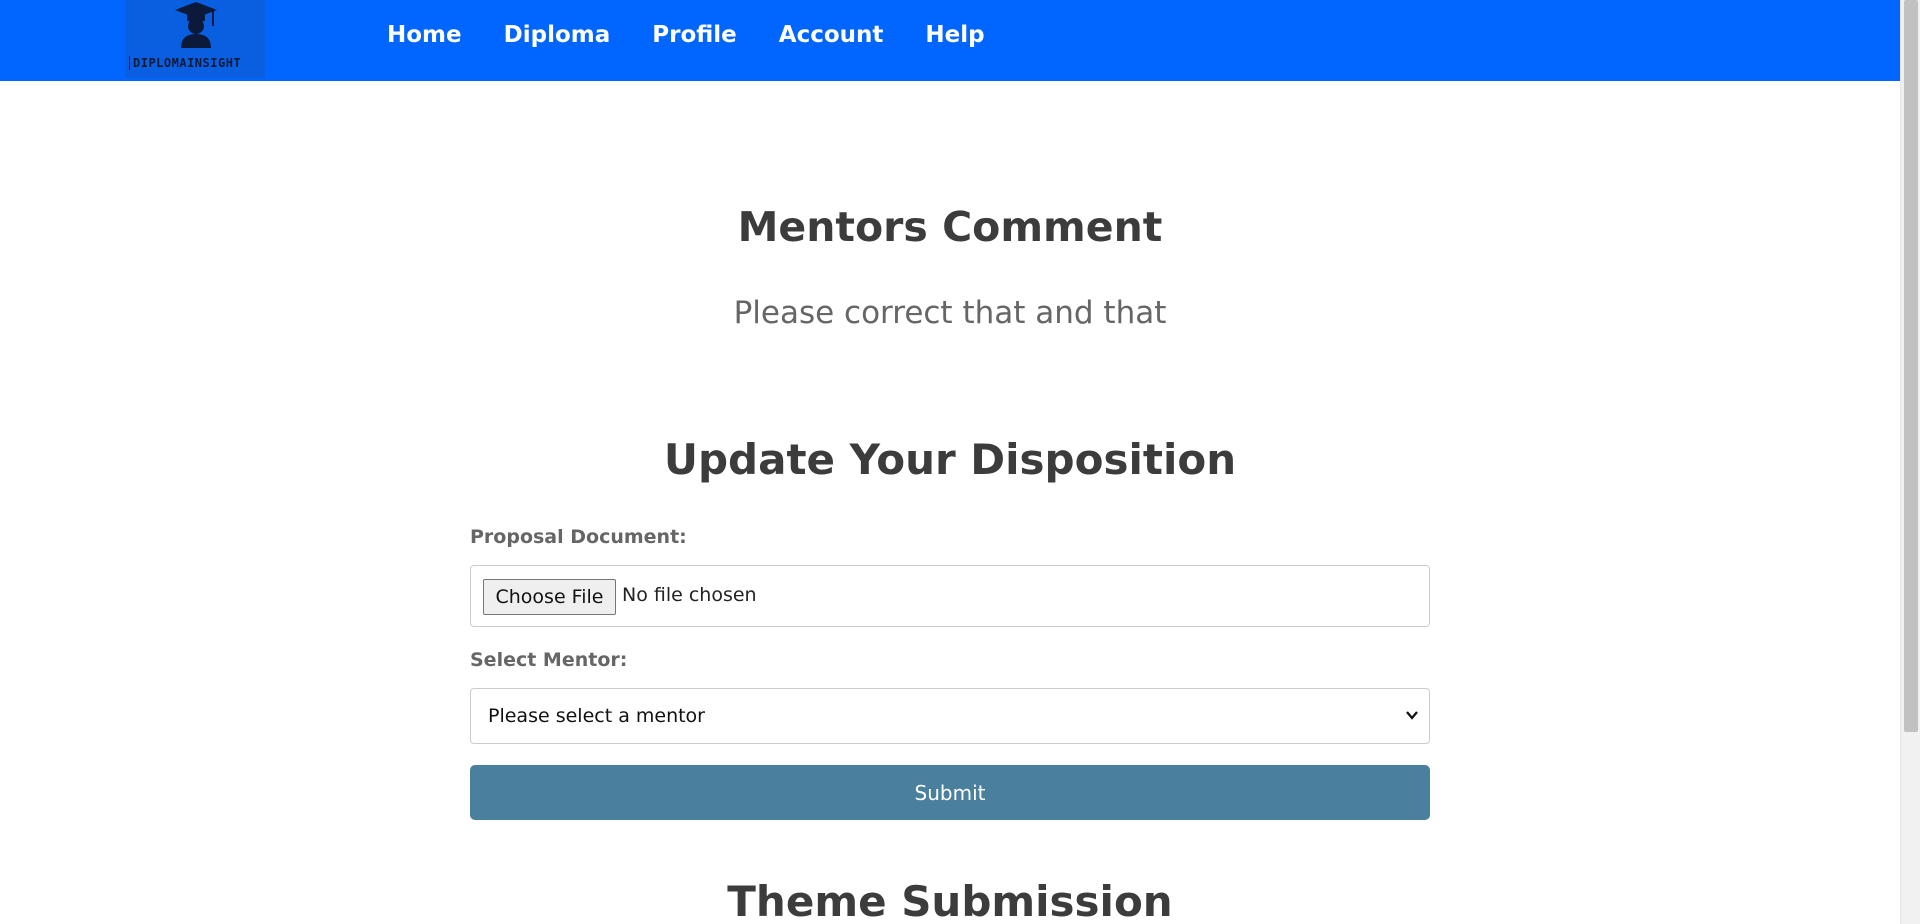 This screenshot has height=924, width=1920. I want to click on nav-home: Home, so click(424, 35).